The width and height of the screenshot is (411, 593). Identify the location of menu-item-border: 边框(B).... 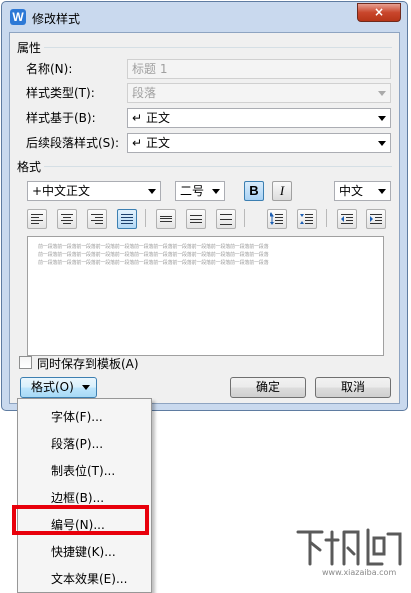
(77, 497).